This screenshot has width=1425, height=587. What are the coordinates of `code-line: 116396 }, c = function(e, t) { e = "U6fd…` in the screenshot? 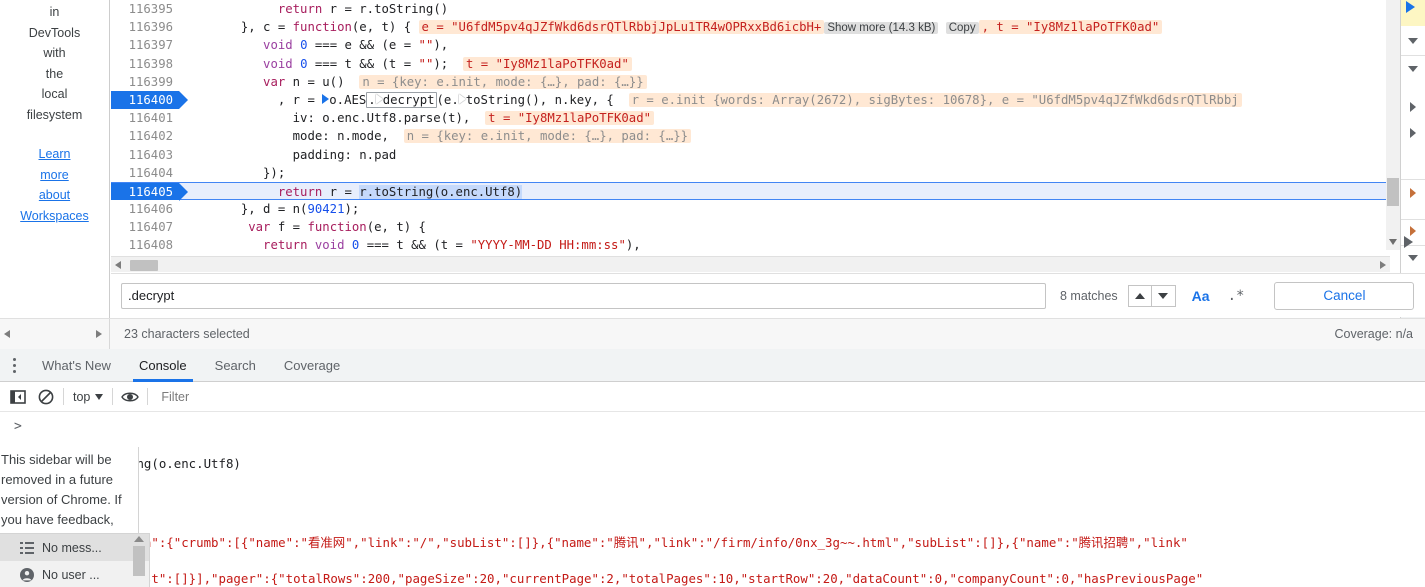 It's located at (750, 27).